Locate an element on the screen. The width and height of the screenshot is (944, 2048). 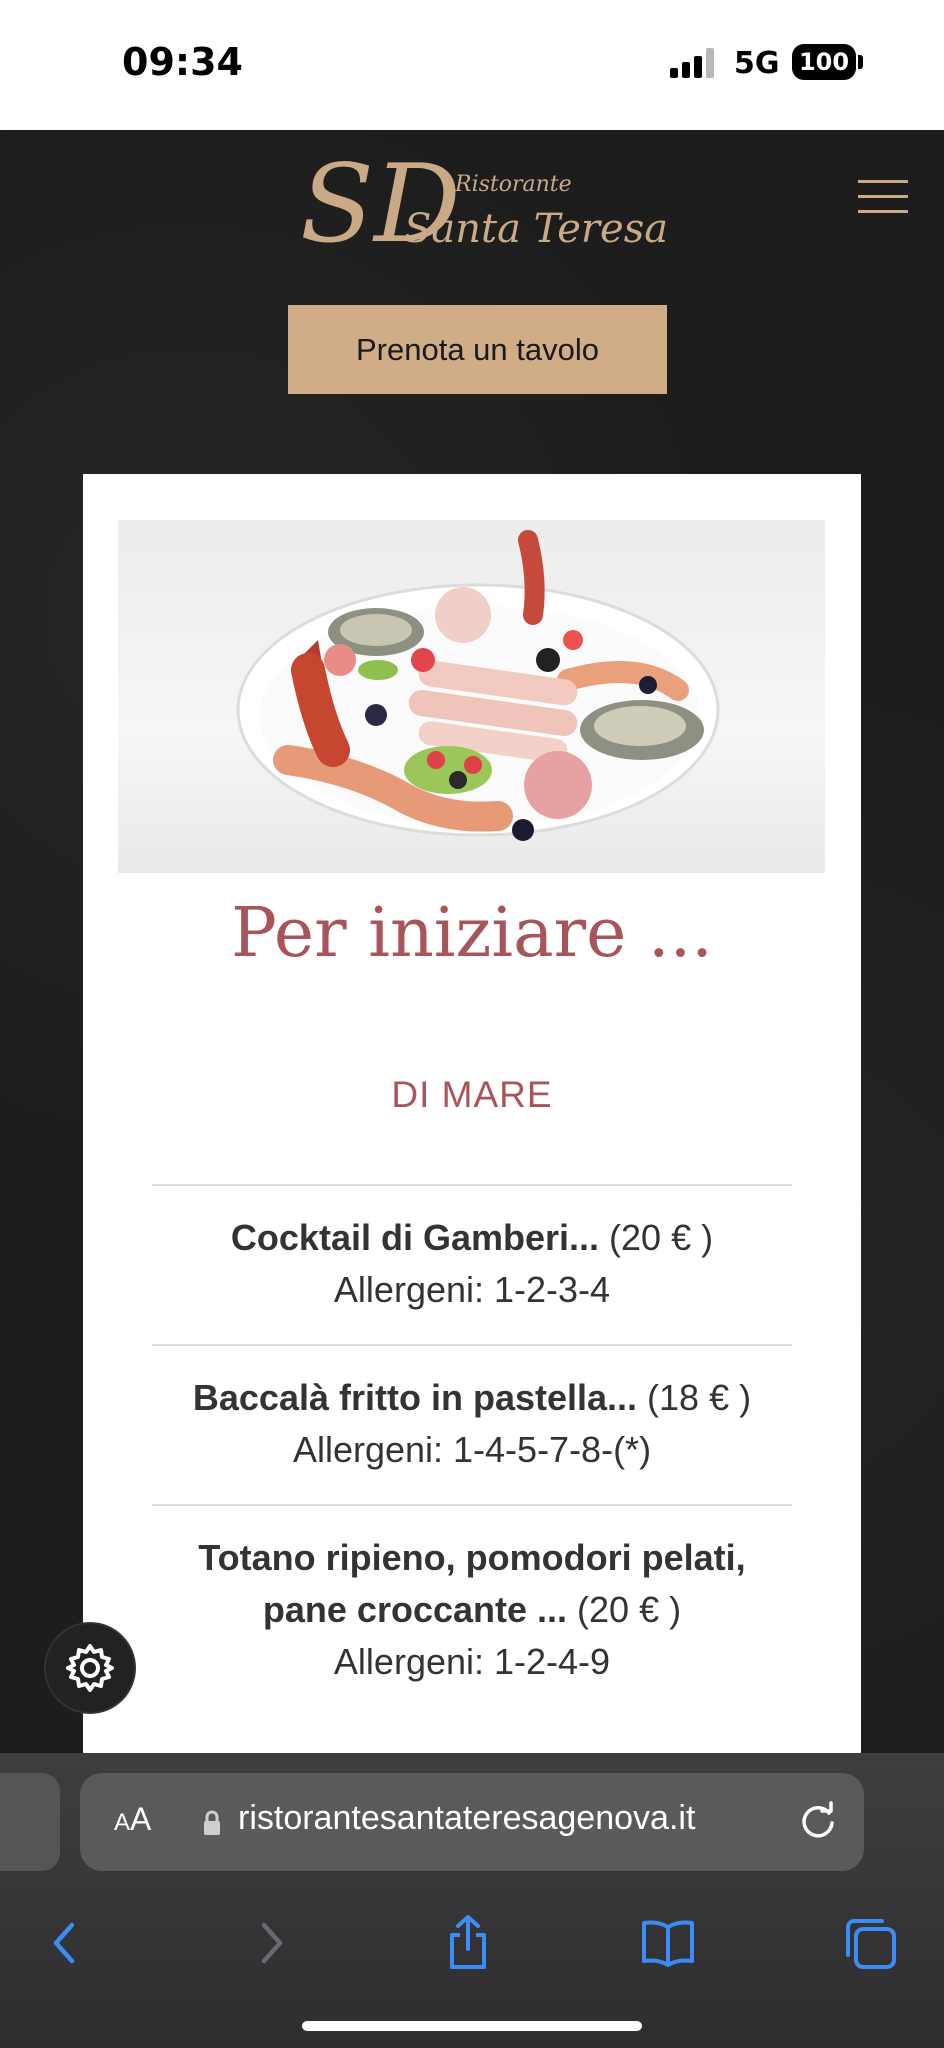
dish-allergens: Allergeni: 1-2-4-9 is located at coordinates (472, 1661).